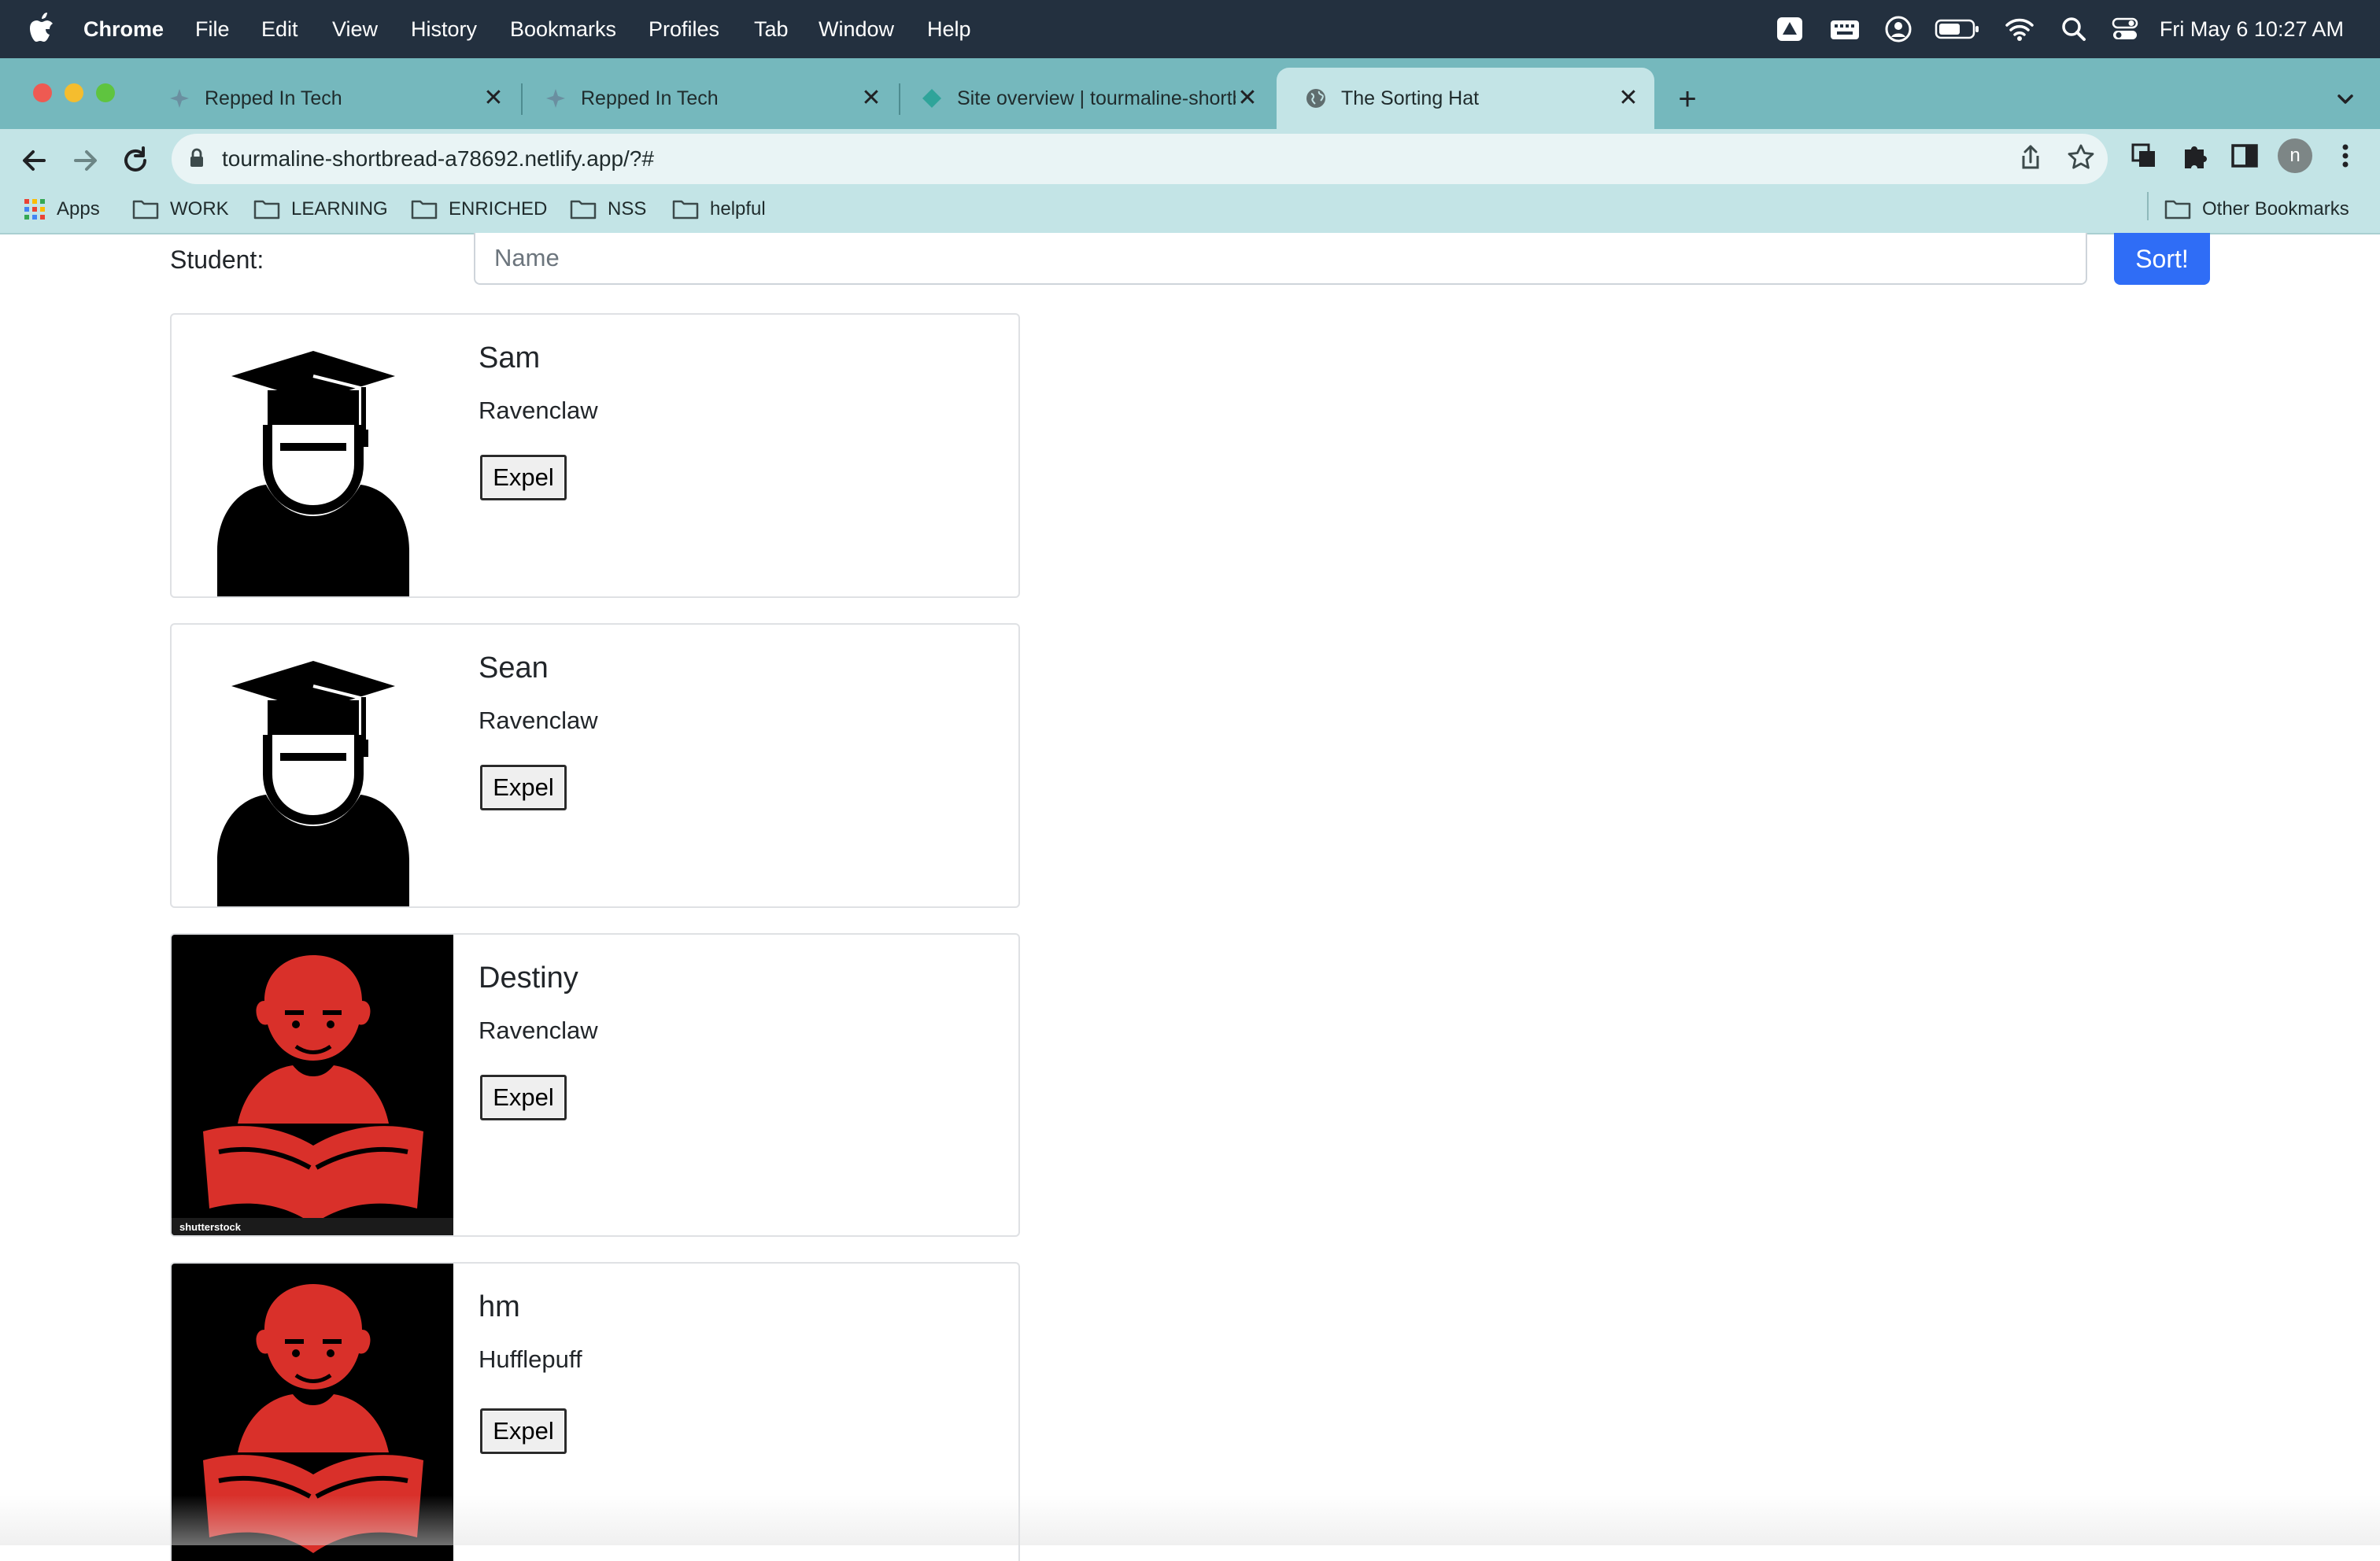 Image resolution: width=2380 pixels, height=1561 pixels. What do you see at coordinates (1096, 98) in the screenshot?
I see `tab-title: Site overview | tourmaline-shortbread` at bounding box center [1096, 98].